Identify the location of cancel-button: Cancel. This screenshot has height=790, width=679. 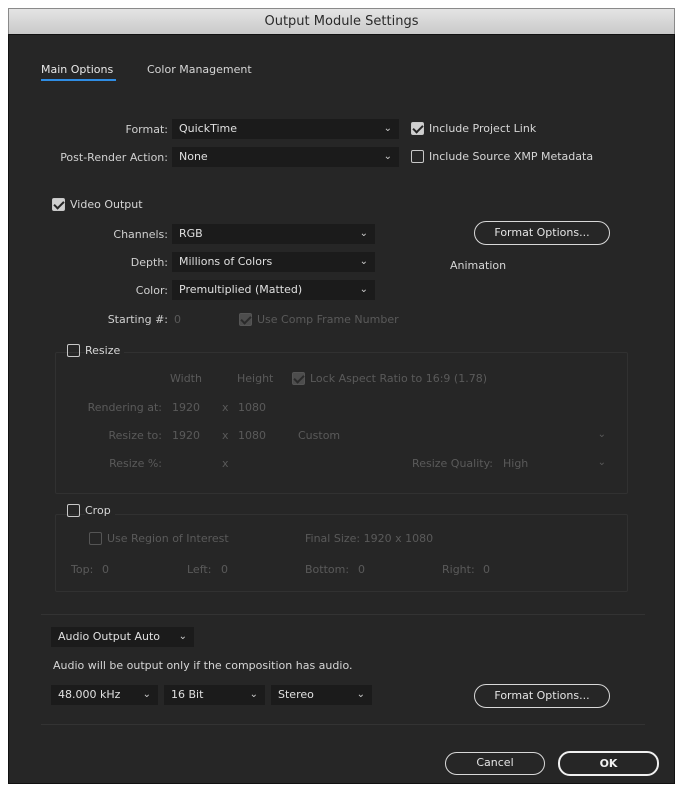
(495, 763).